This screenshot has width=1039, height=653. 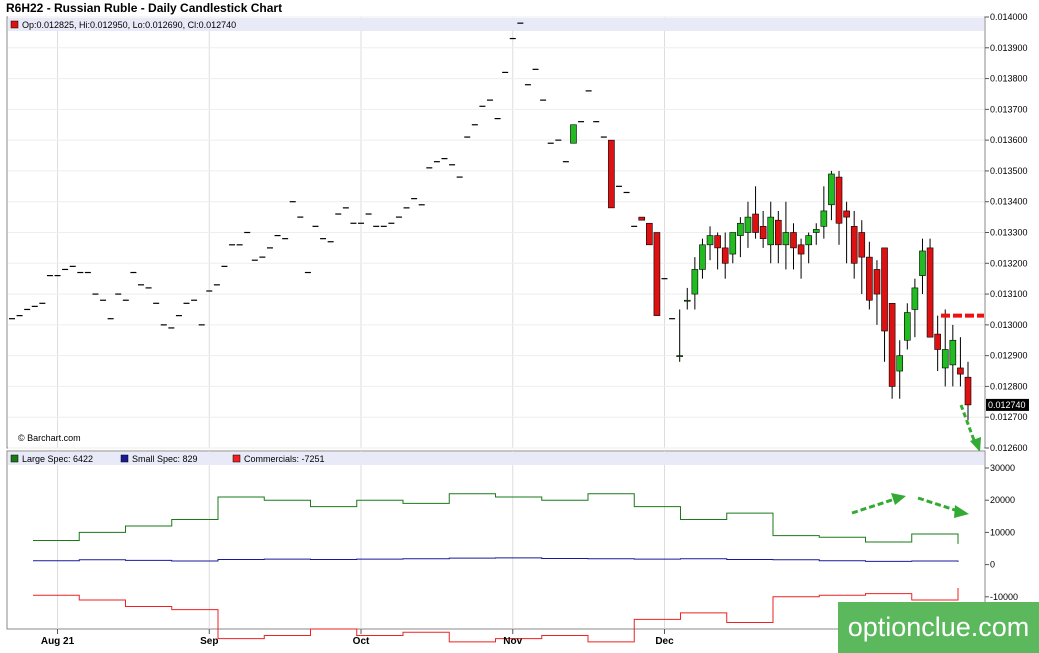 What do you see at coordinates (1002, 532) in the screenshot?
I see `cot-tick-label: 10000` at bounding box center [1002, 532].